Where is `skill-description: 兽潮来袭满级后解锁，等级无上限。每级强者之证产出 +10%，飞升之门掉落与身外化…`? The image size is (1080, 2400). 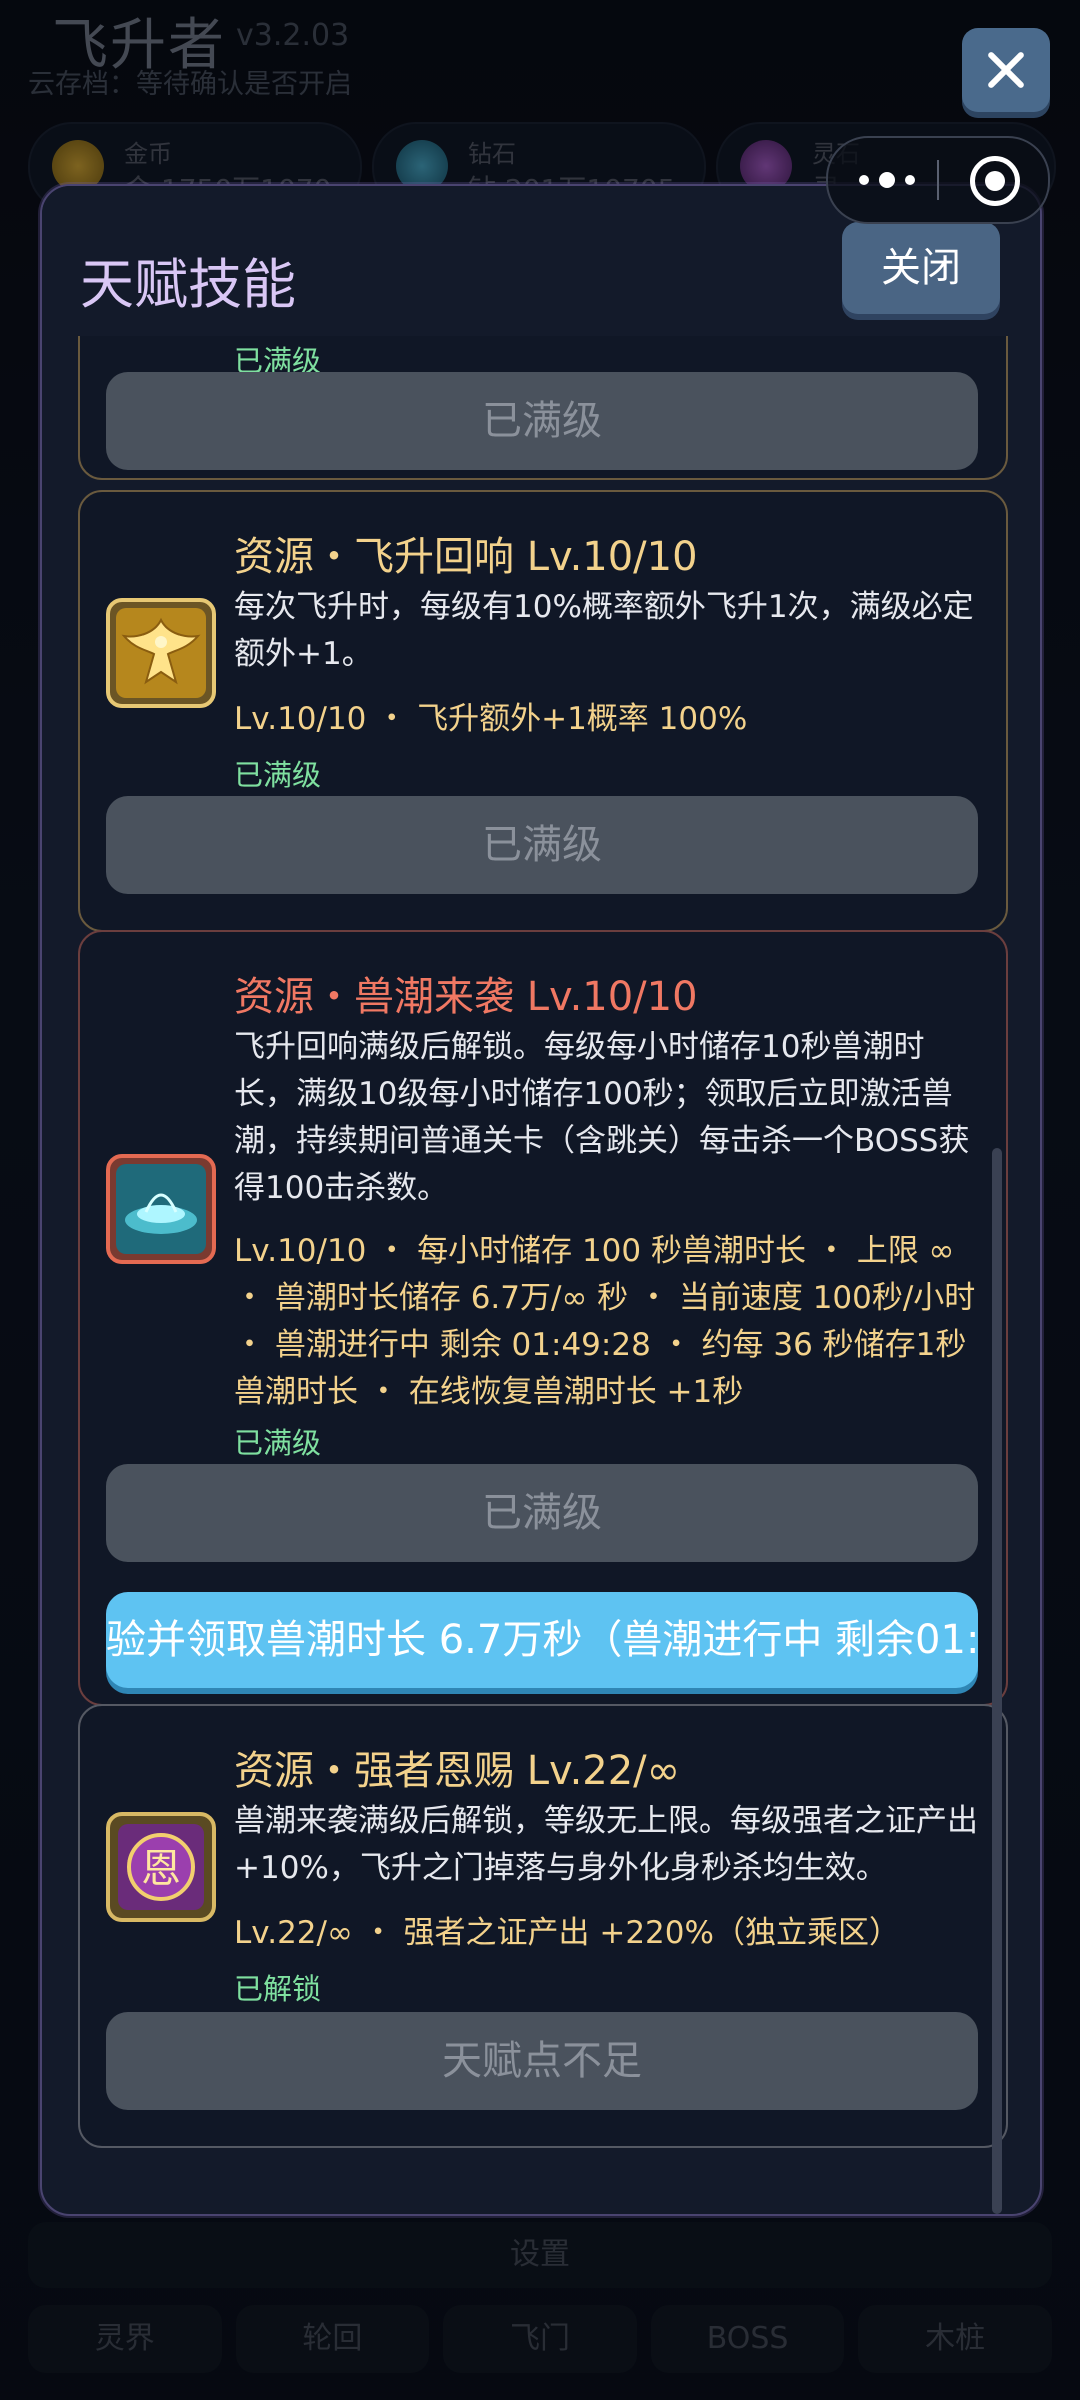 skill-description: 兽潮来袭满级后解锁，等级无上限。每级强者之证产出 +10%，飞升之门掉落与身外化… is located at coordinates (606, 1844).